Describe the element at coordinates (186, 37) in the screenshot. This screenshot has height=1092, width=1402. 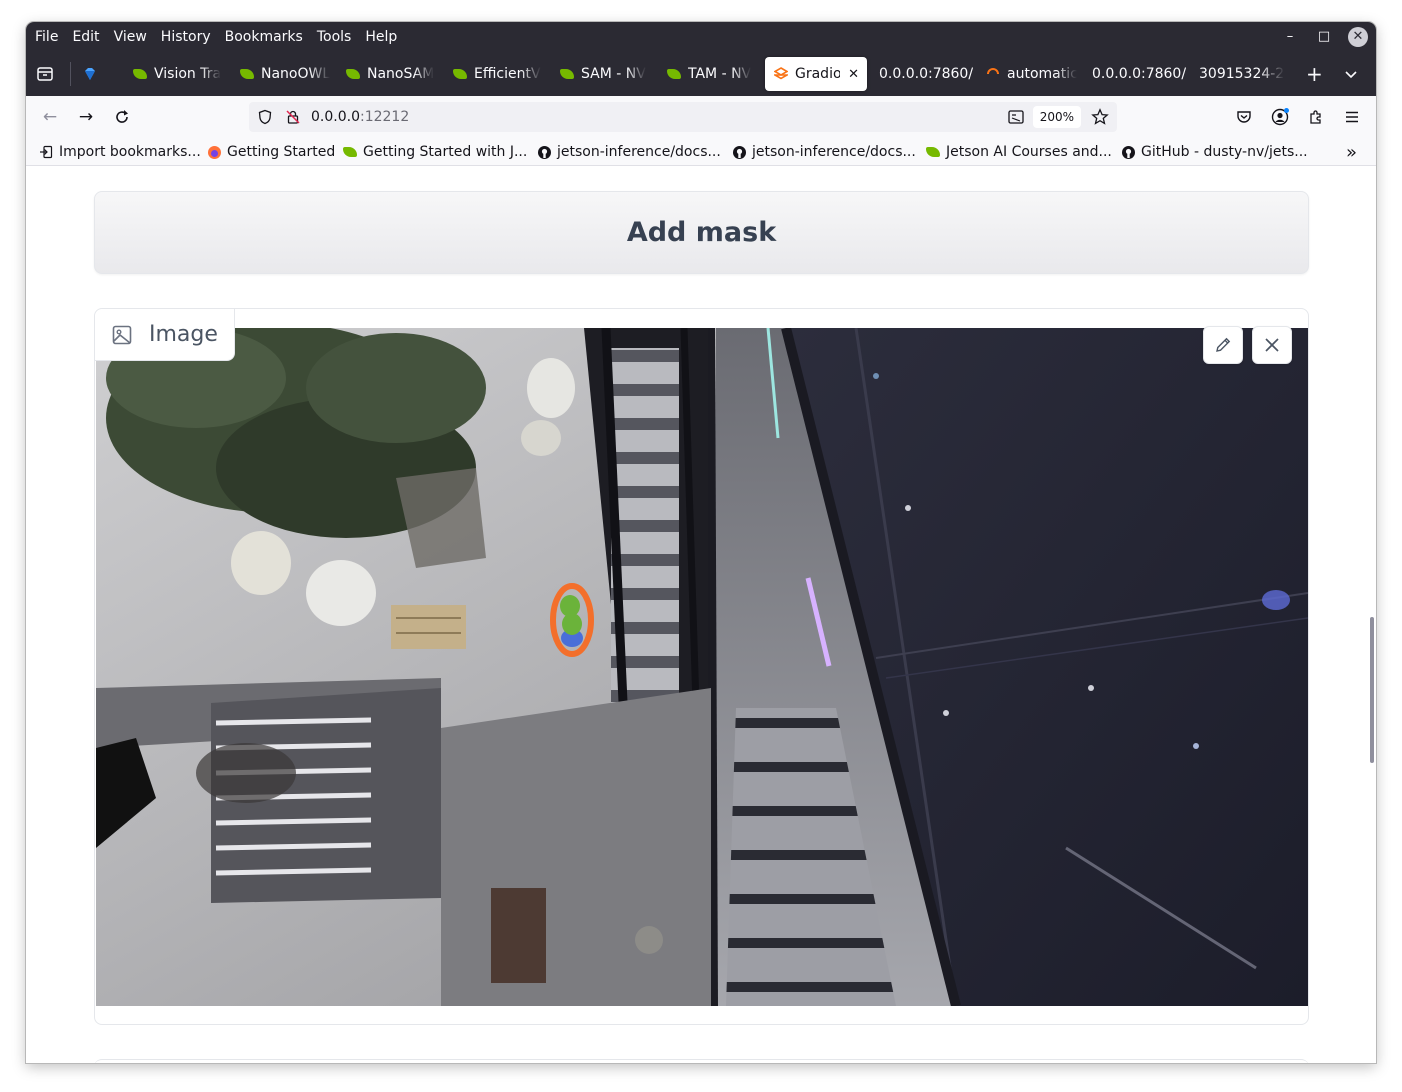
I see `menu-history: History` at that location.